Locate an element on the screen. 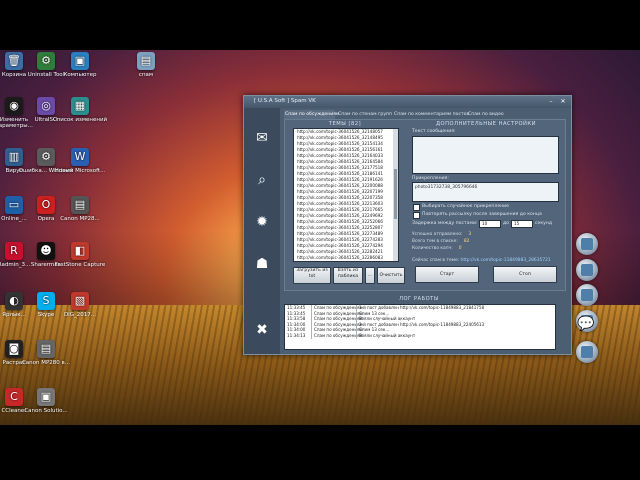  canon-icon: ▣ is located at coordinates (46, 397).